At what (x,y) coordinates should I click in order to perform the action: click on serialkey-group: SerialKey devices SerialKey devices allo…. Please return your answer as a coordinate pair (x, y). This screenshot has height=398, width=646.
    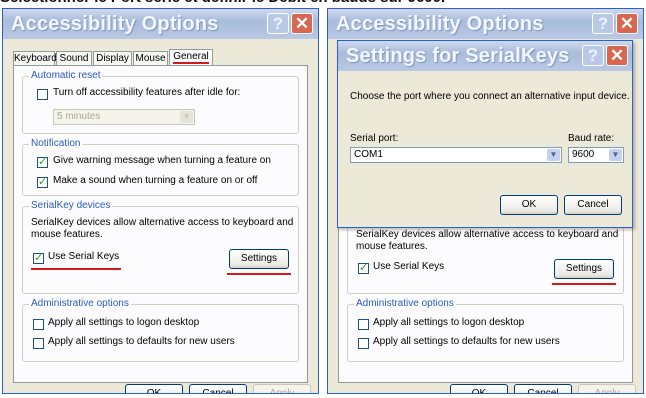
    Looking at the image, I should click on (160, 247).